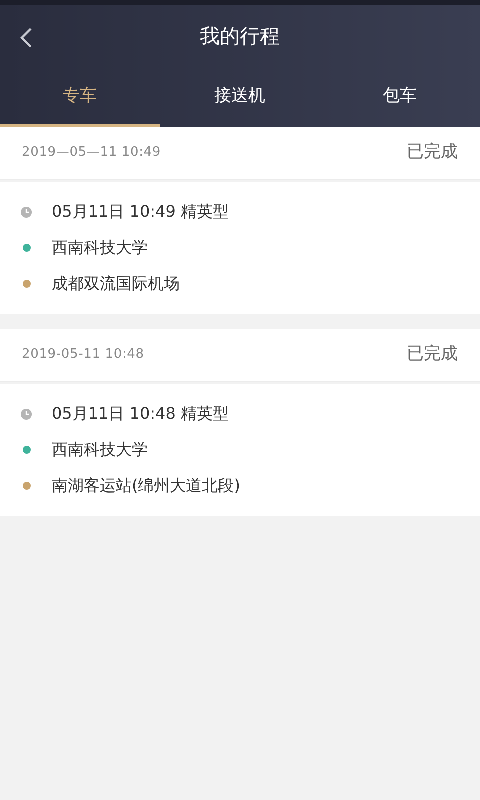 This screenshot has height=800, width=480. I want to click on place-name: 南湖客运站(绵州大道北段), so click(146, 486).